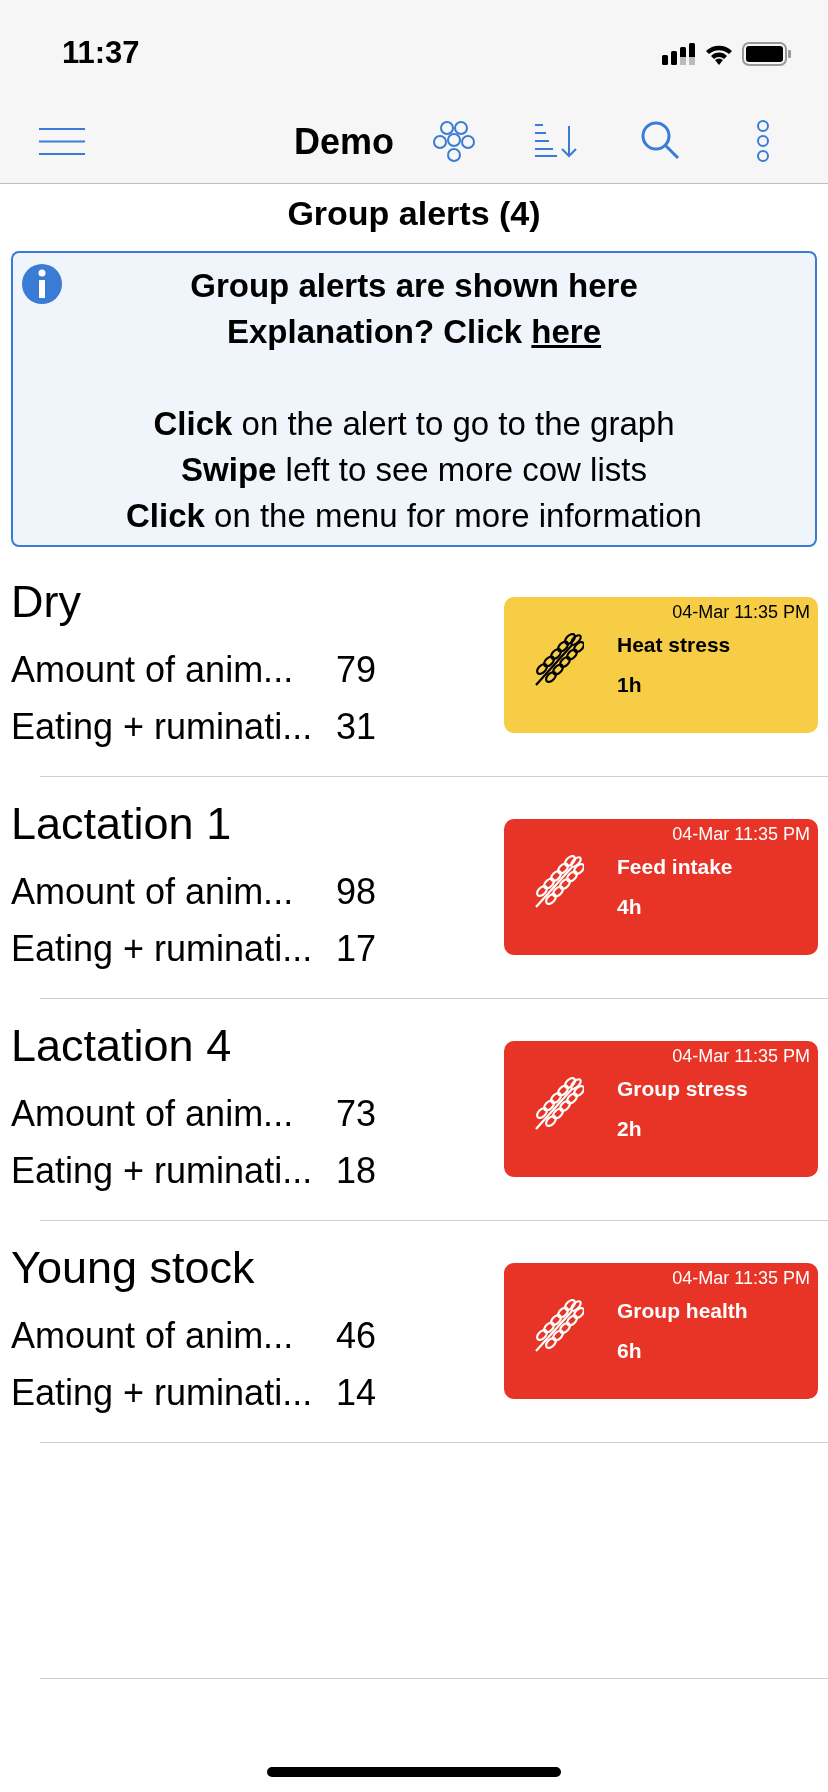  I want to click on info-text: Explanation? Click, so click(374, 331).